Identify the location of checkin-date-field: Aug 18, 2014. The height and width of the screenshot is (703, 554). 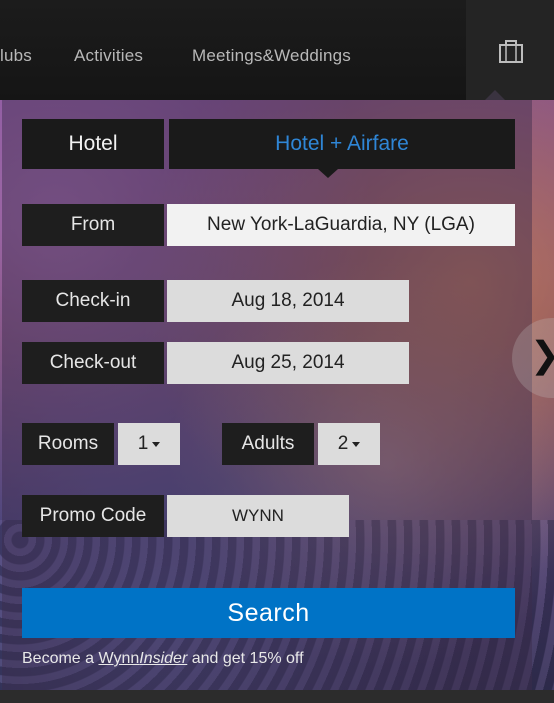
(288, 301).